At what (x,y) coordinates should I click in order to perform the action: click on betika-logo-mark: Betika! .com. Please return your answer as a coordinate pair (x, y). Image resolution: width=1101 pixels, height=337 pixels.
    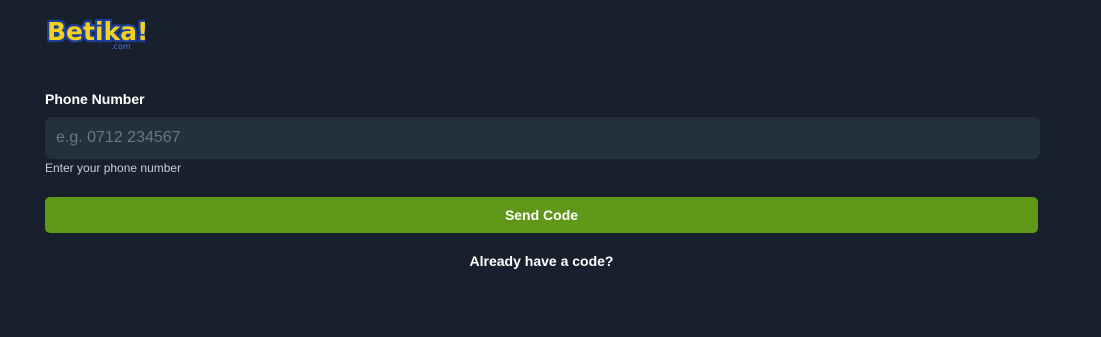
    Looking at the image, I should click on (95, 33).